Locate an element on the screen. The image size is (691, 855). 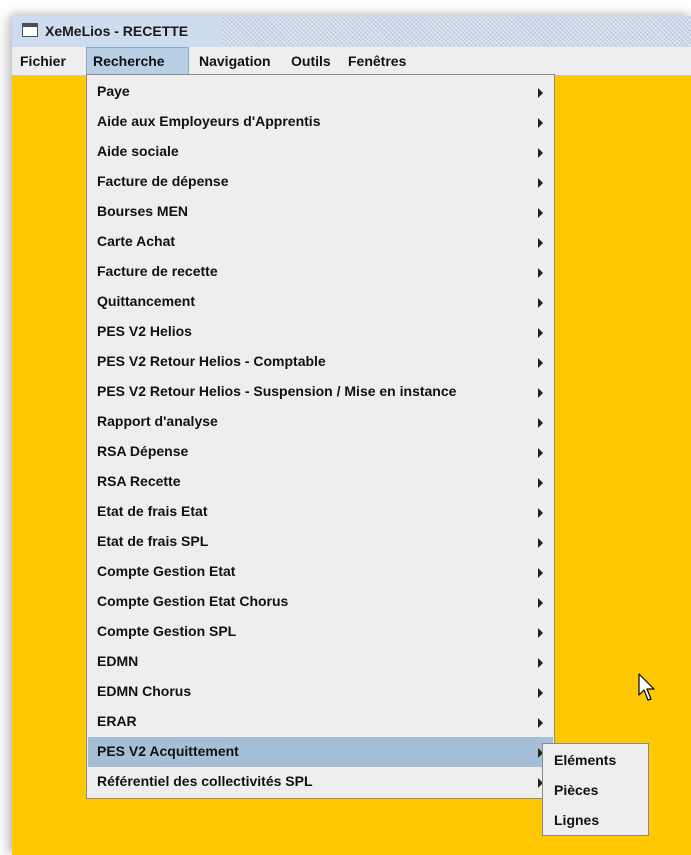
pes-v2-acquittement-submenu: Eléments Pièces Lignes is located at coordinates (595, 789).